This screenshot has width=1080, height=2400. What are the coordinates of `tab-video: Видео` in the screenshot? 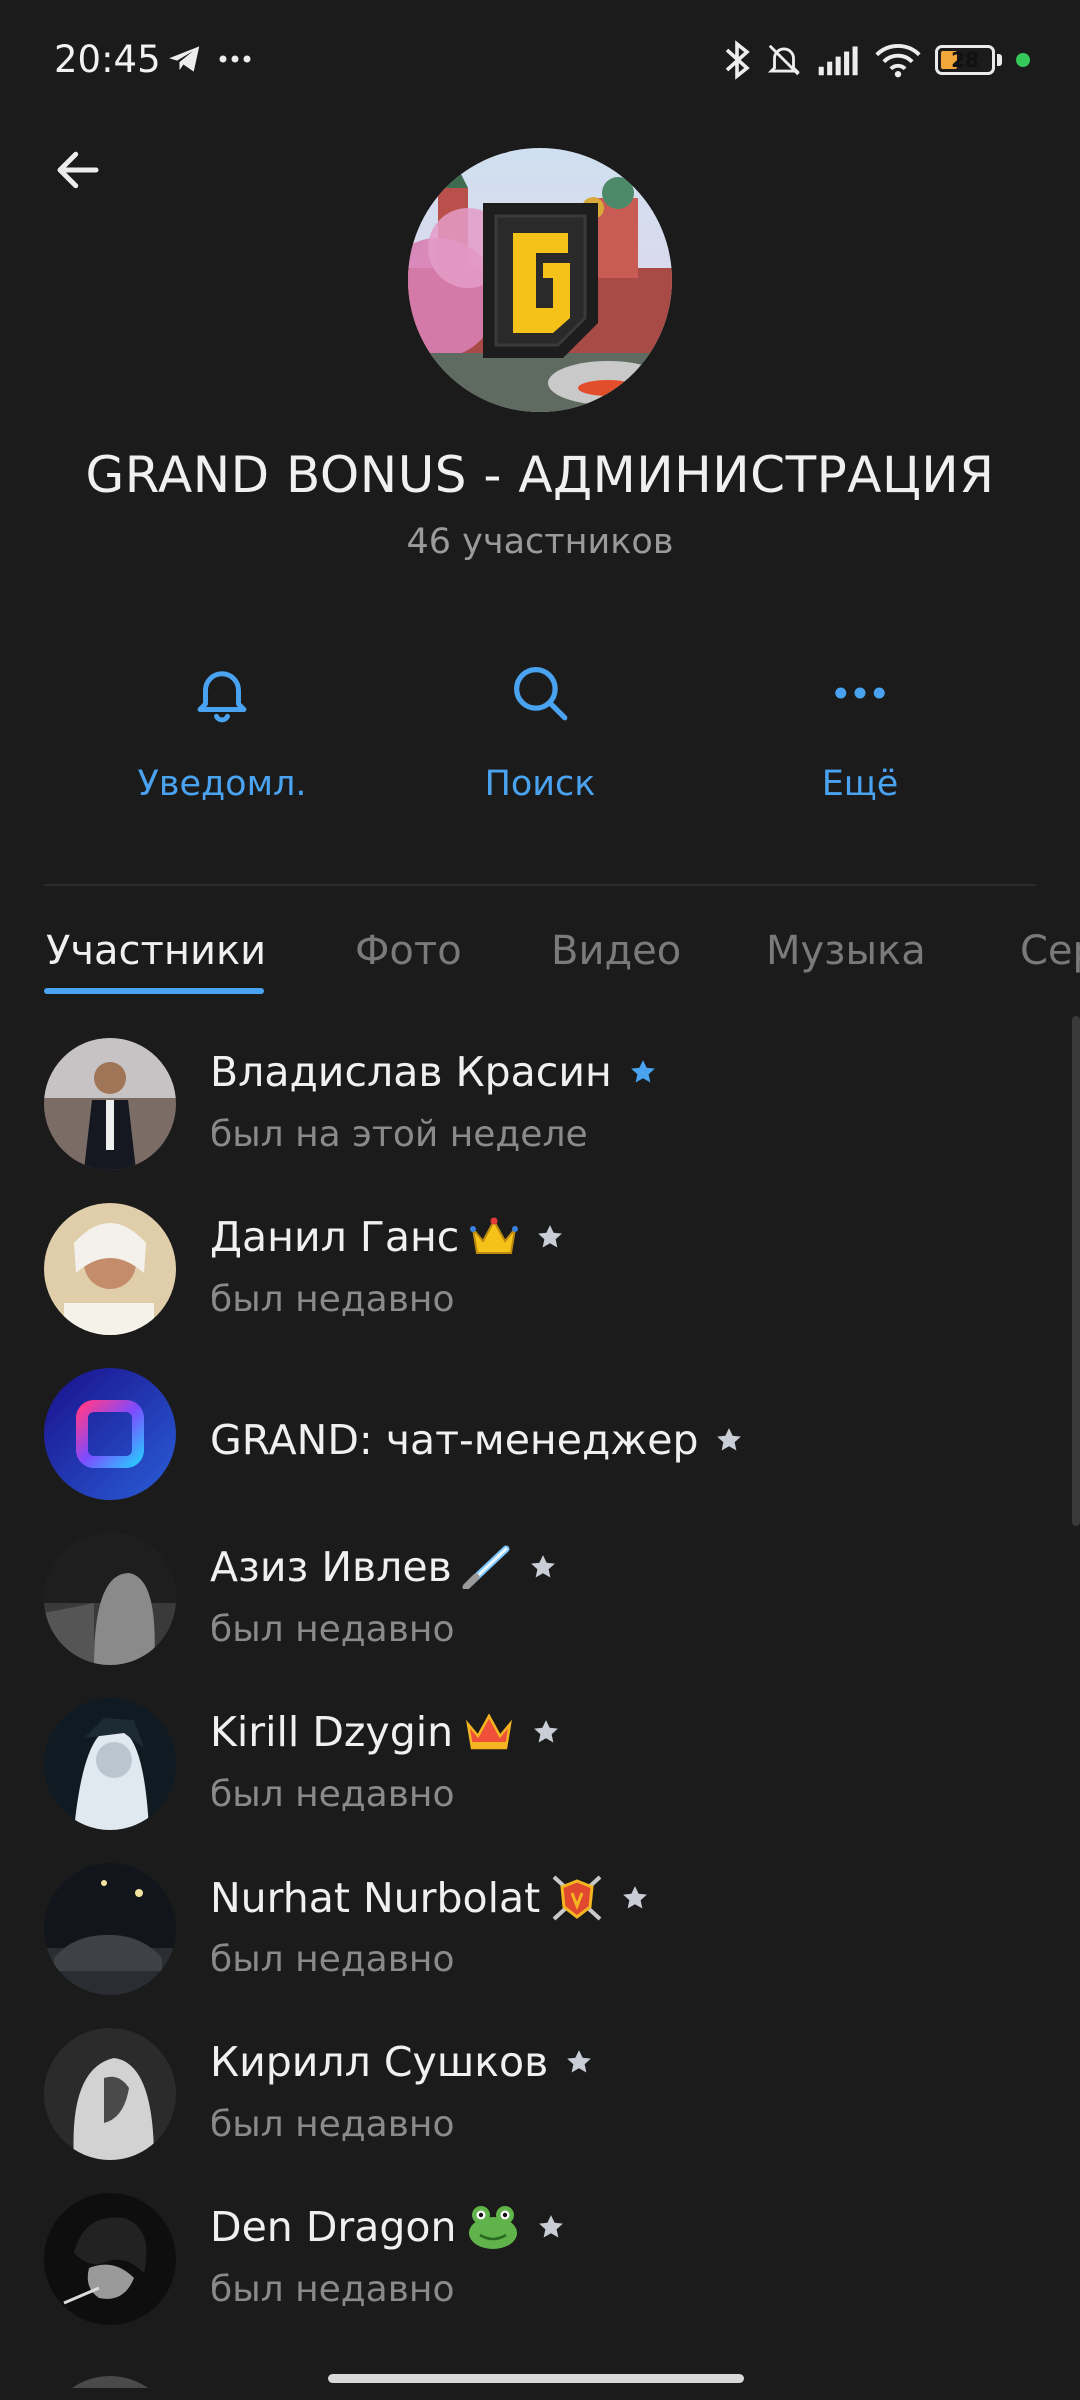 It's located at (616, 951).